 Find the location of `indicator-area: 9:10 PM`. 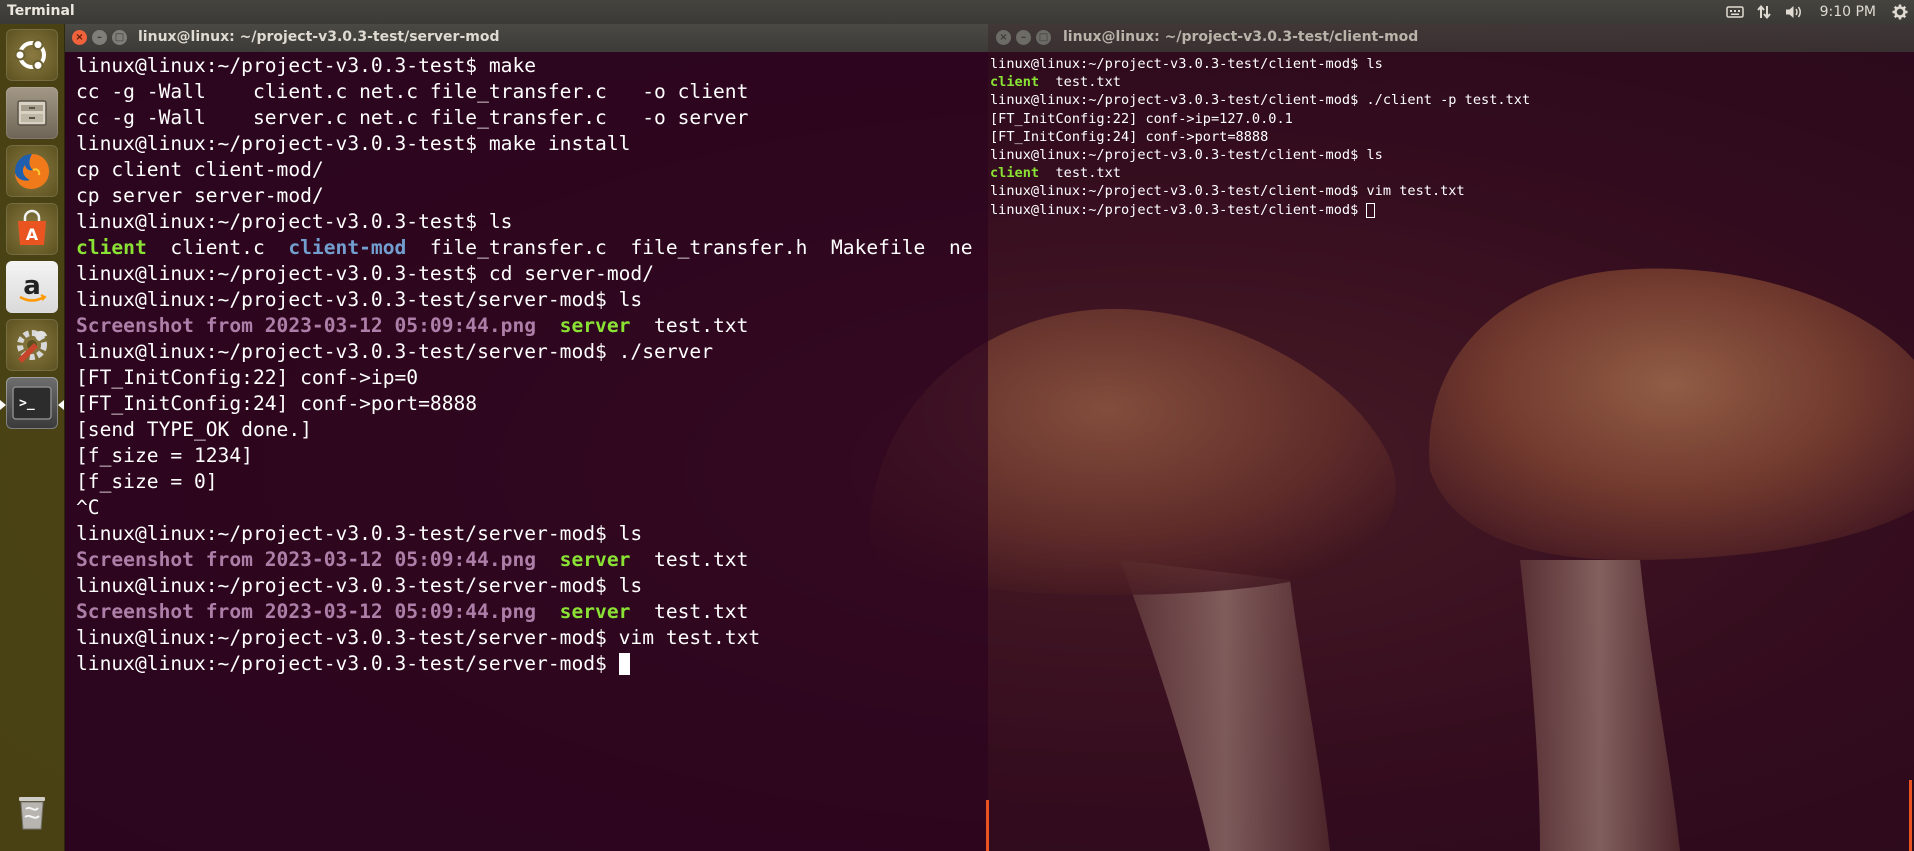

indicator-area: 9:10 PM is located at coordinates (1817, 12).